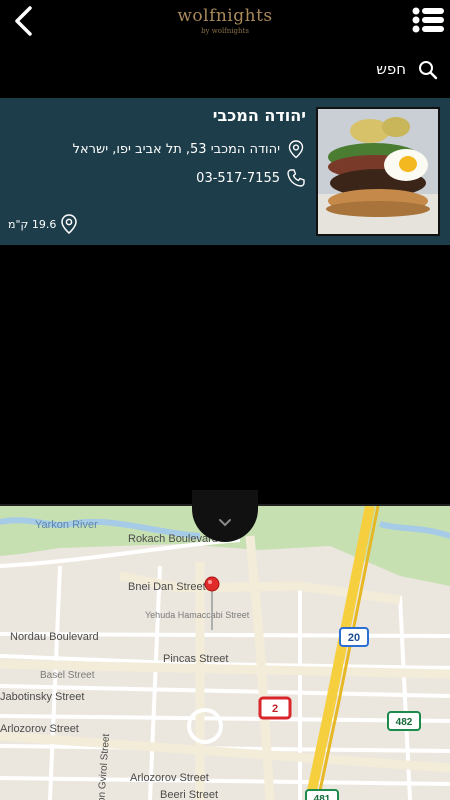 The image size is (450, 800). What do you see at coordinates (259, 115) in the screenshot?
I see `place-name: יהודה המכבי` at bounding box center [259, 115].